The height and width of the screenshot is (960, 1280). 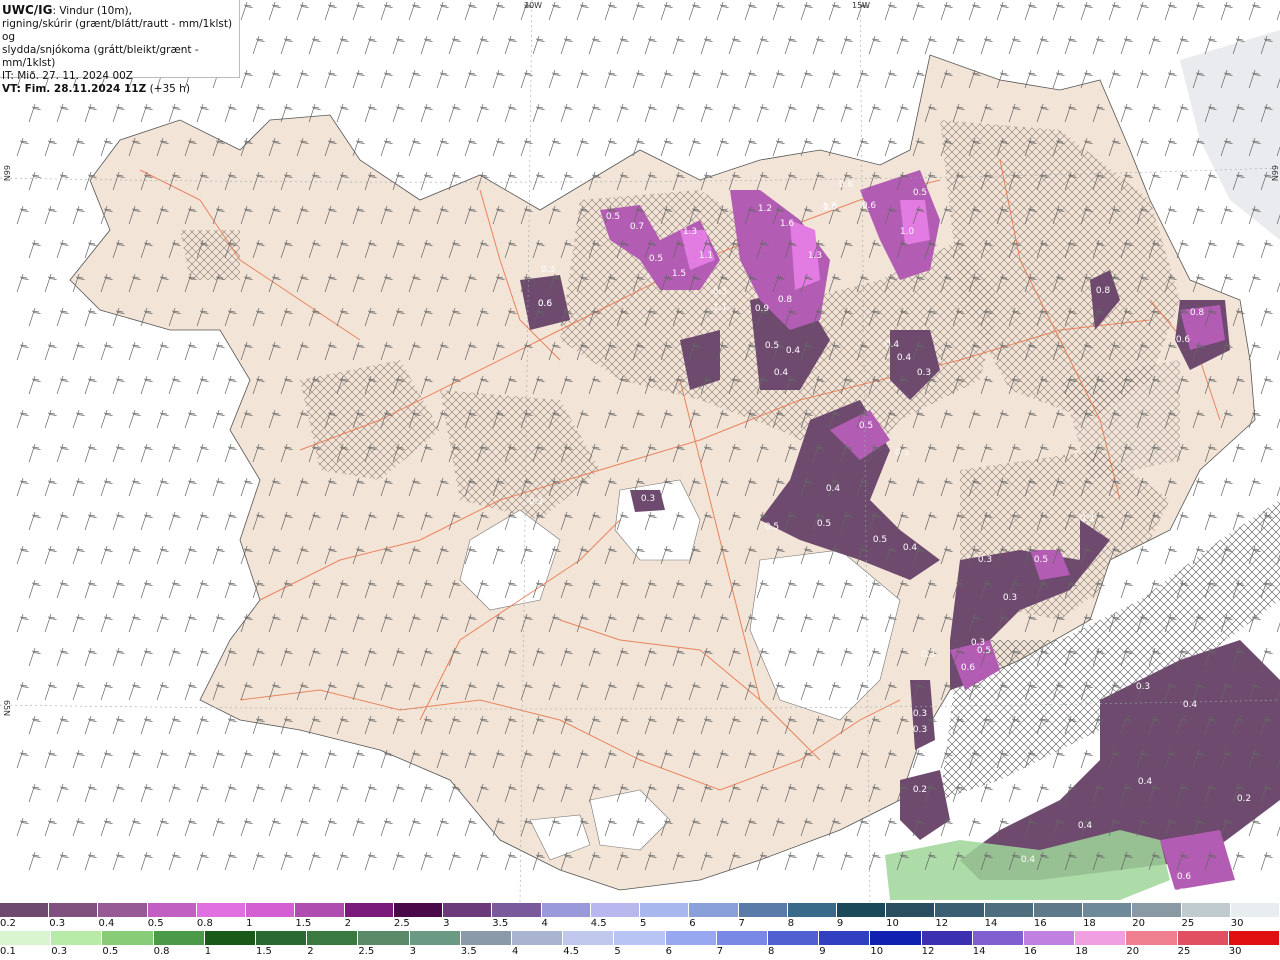 I want to click on legend-label: 0.5, so click(x=155, y=923).